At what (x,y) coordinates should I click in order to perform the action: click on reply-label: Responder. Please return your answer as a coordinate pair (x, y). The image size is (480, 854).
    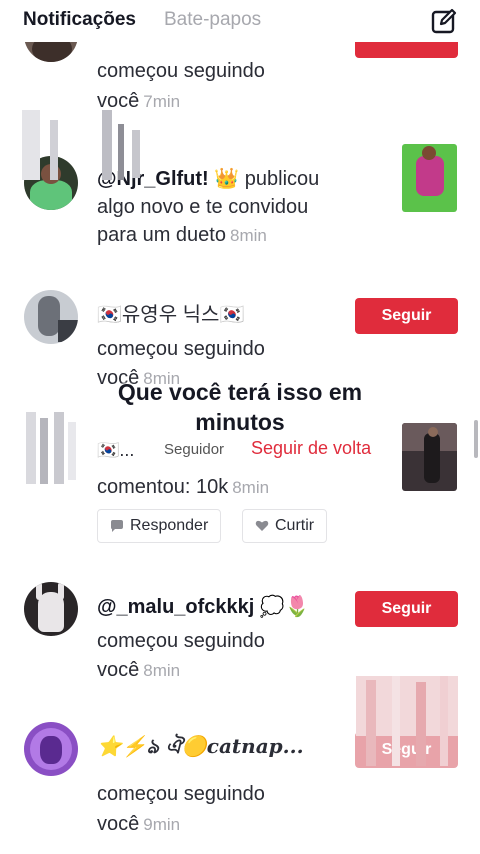
    Looking at the image, I should click on (169, 525).